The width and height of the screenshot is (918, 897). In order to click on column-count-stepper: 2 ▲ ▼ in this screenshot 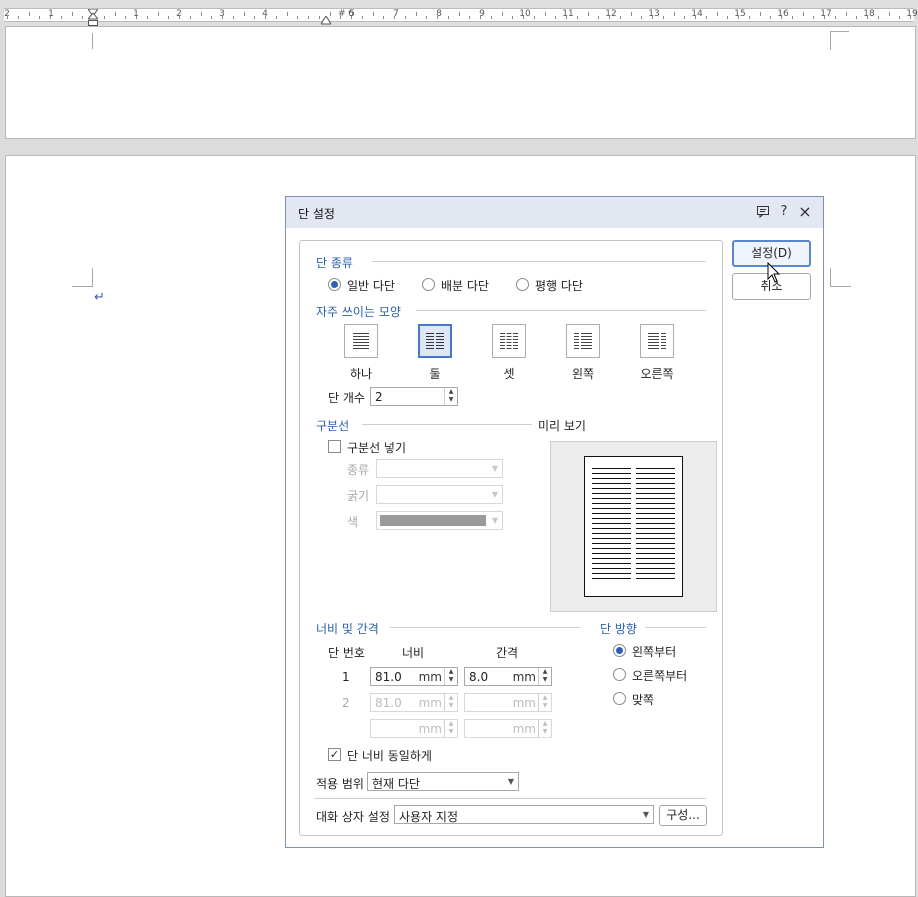, I will do `click(414, 396)`.